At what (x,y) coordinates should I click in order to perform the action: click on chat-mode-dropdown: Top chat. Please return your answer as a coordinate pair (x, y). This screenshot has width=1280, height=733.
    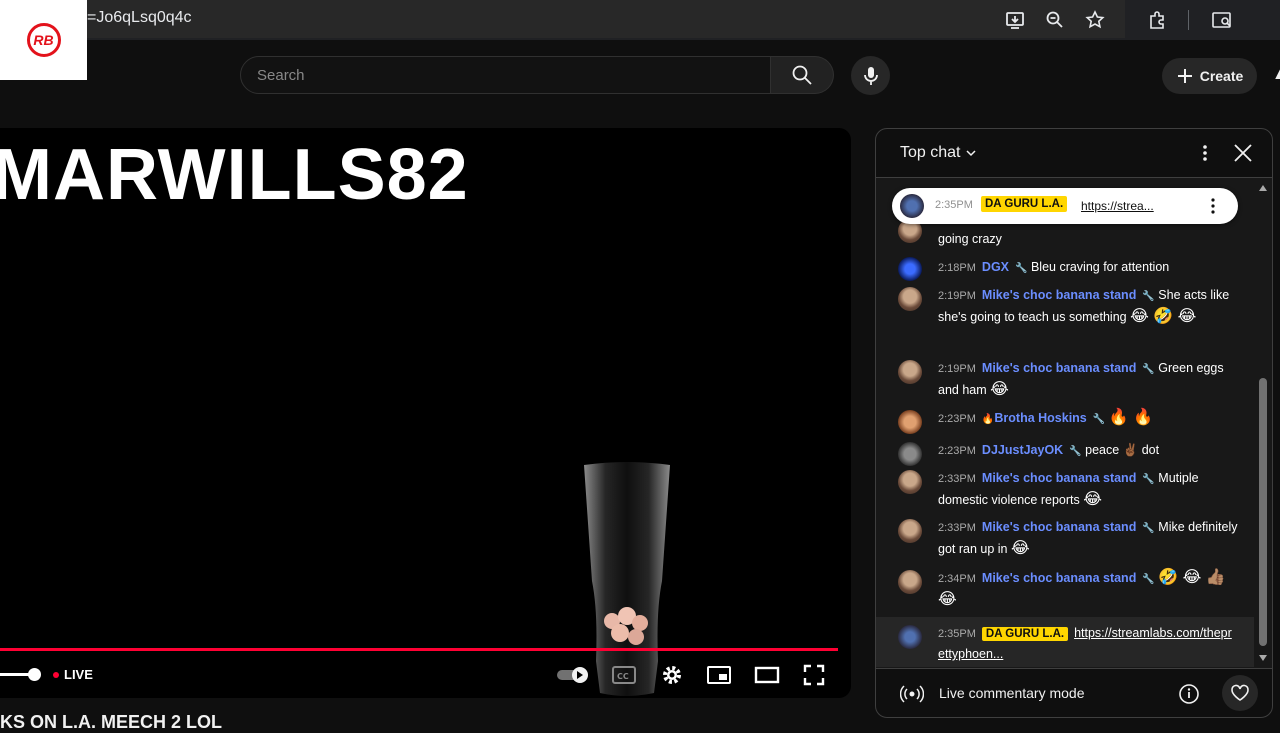
    Looking at the image, I should click on (939, 153).